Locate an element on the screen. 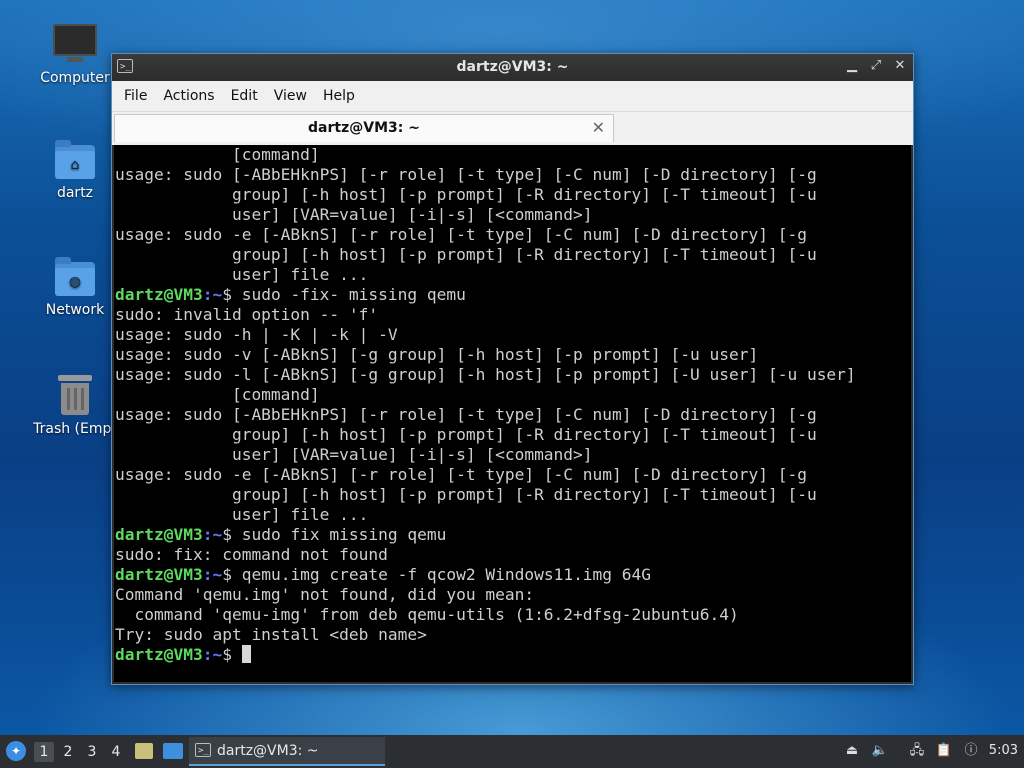 This screenshot has height=768, width=1024. monitor-icon is located at coordinates (75, 43).